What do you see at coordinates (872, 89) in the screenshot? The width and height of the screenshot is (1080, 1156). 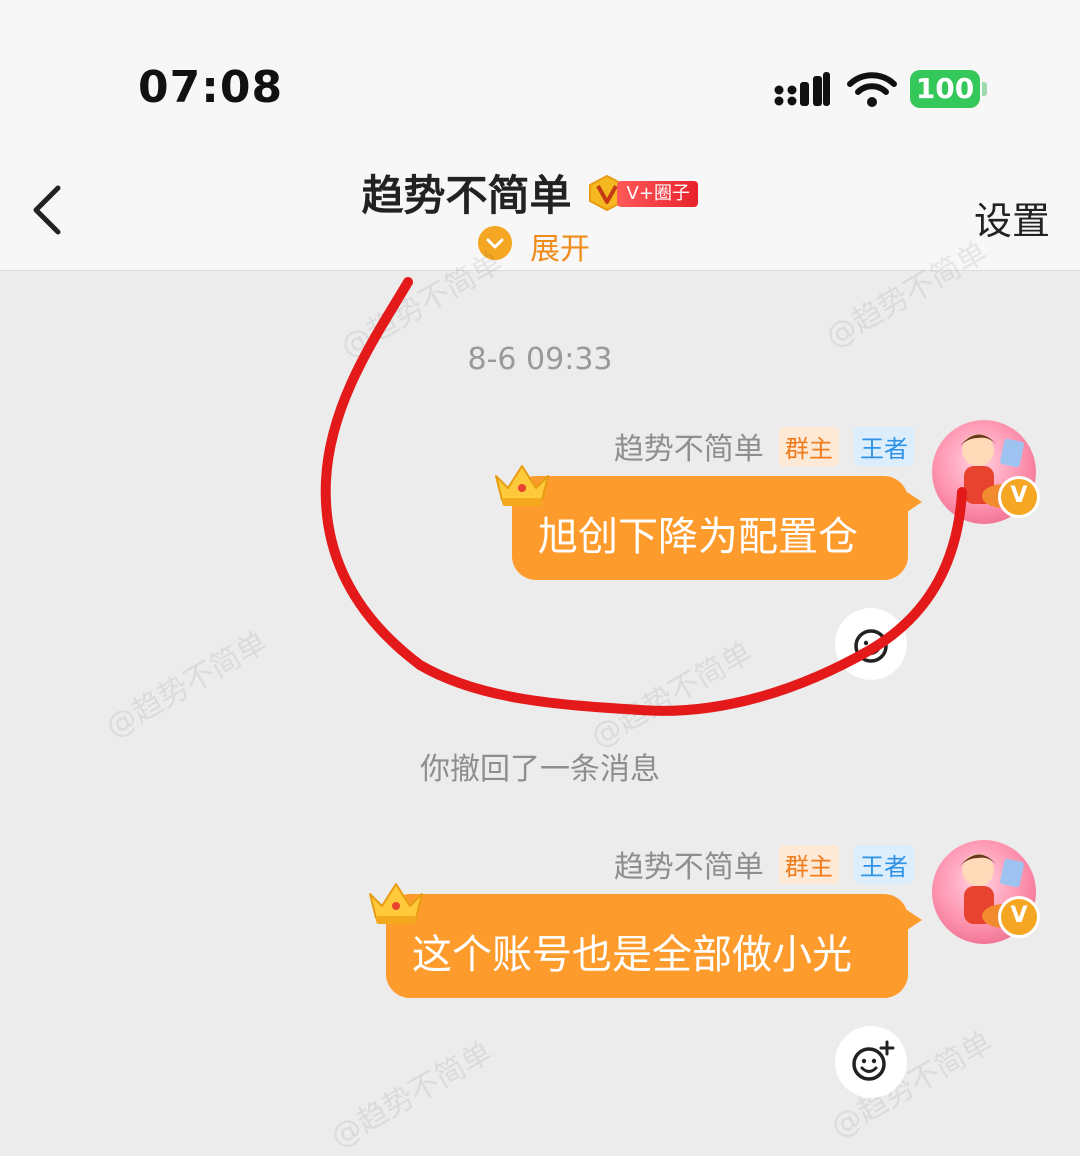 I see `wifi-icon` at bounding box center [872, 89].